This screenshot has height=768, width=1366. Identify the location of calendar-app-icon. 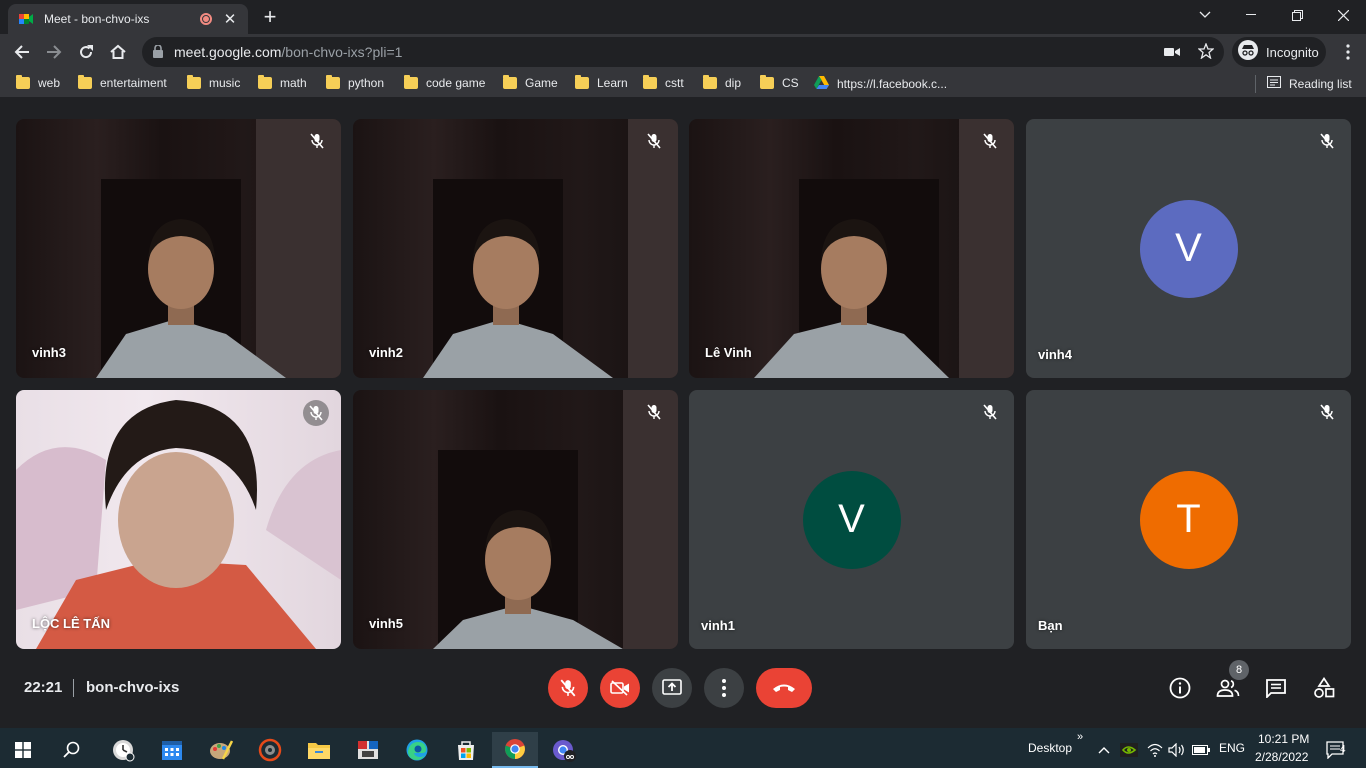
(172, 750).